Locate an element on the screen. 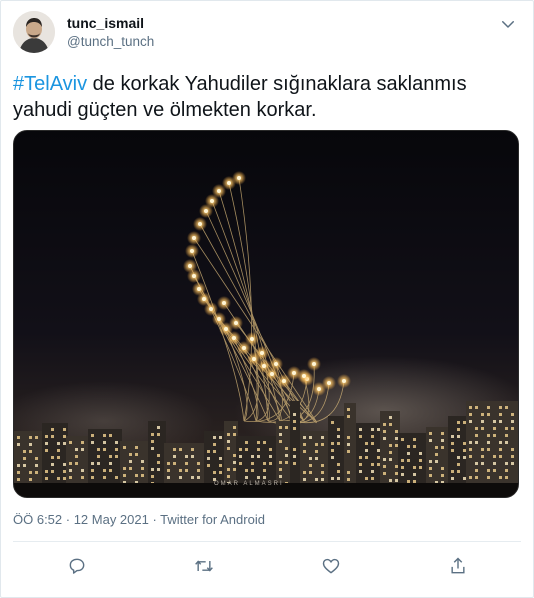 The width and height of the screenshot is (534, 598). retweet-icon is located at coordinates (203, 566).